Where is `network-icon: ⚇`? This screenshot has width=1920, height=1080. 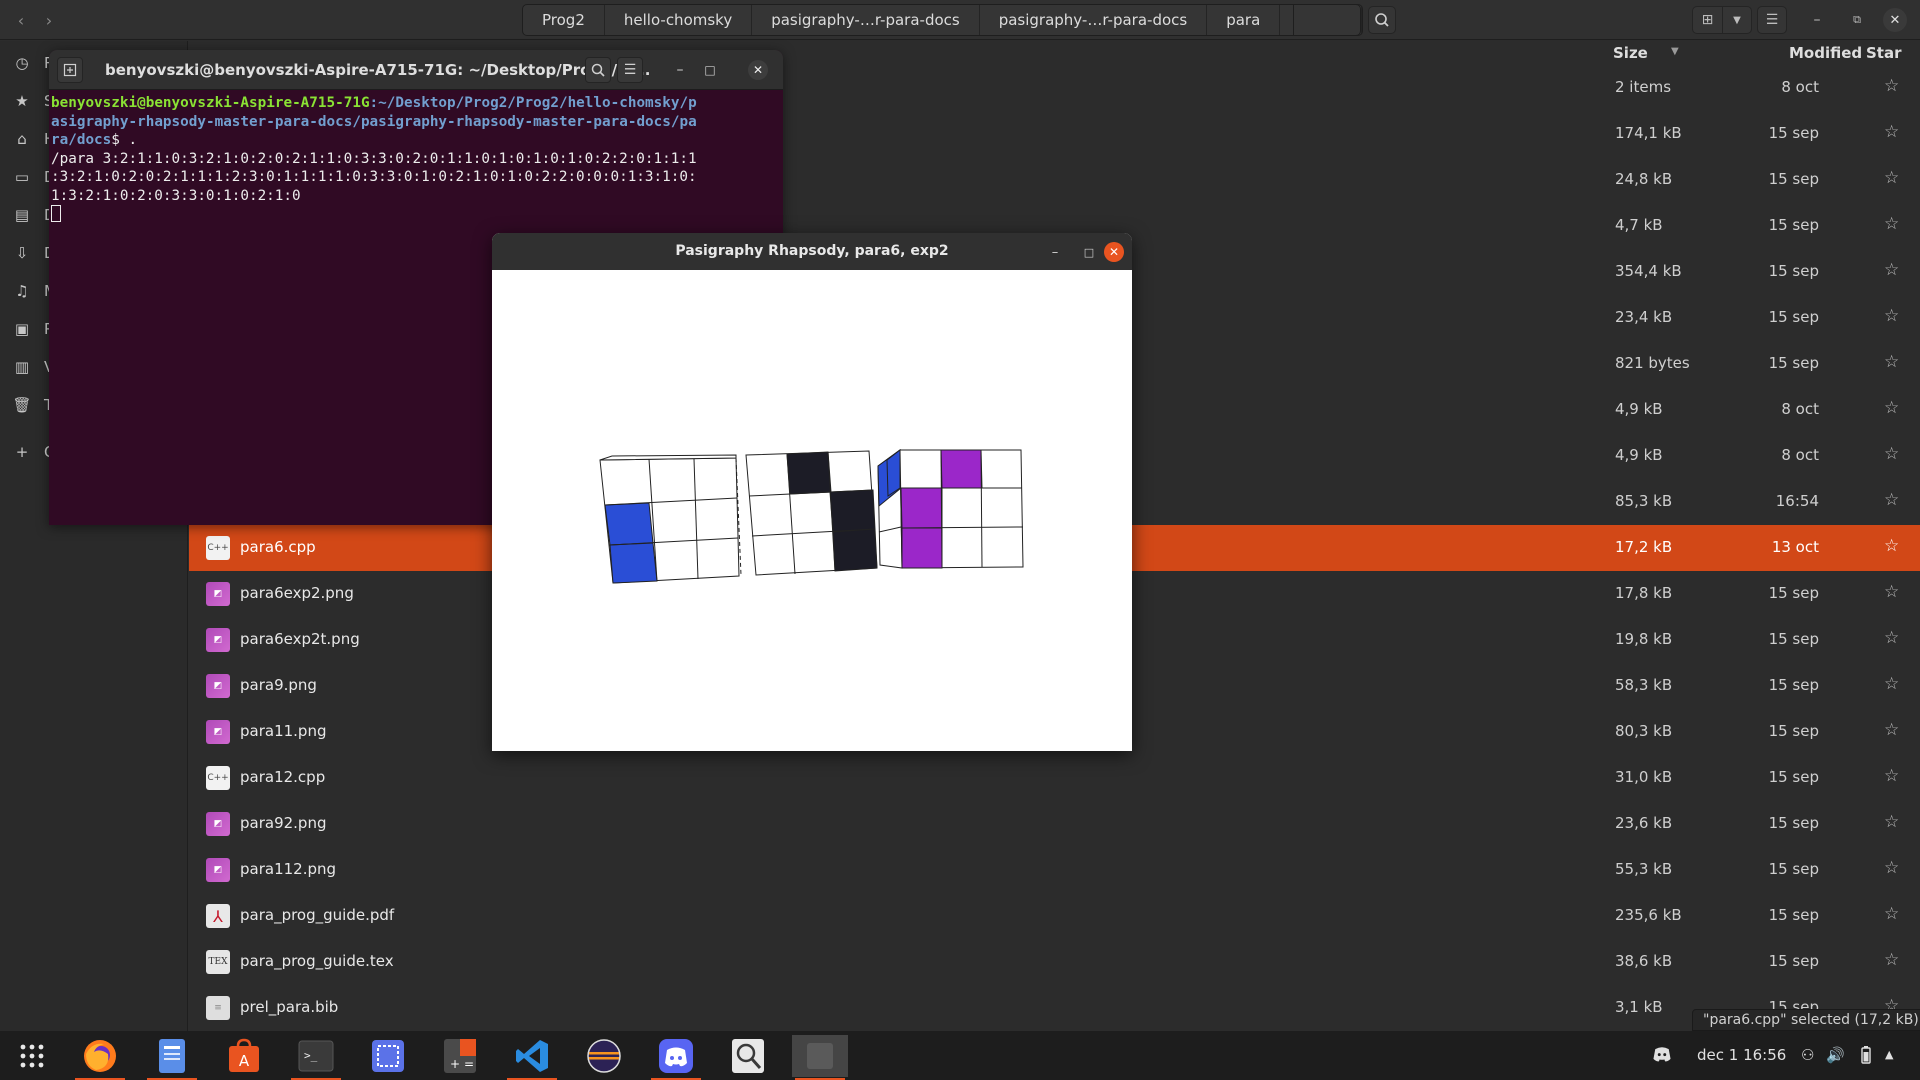
network-icon: ⚇ is located at coordinates (1807, 1055).